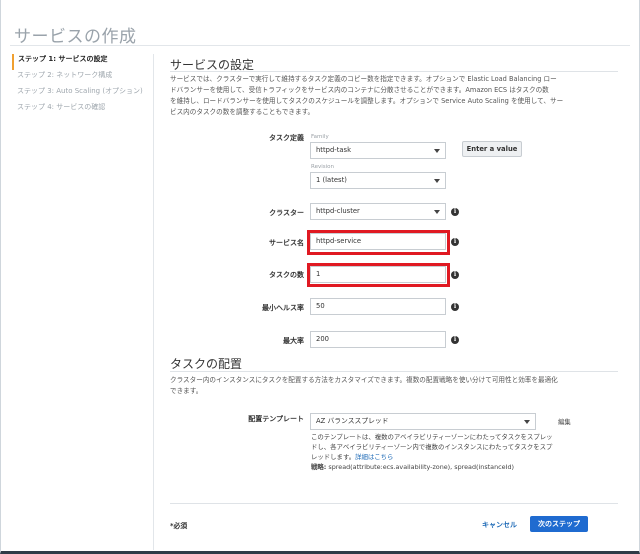 The image size is (640, 554). I want to click on description-line: できます。, so click(186, 391).